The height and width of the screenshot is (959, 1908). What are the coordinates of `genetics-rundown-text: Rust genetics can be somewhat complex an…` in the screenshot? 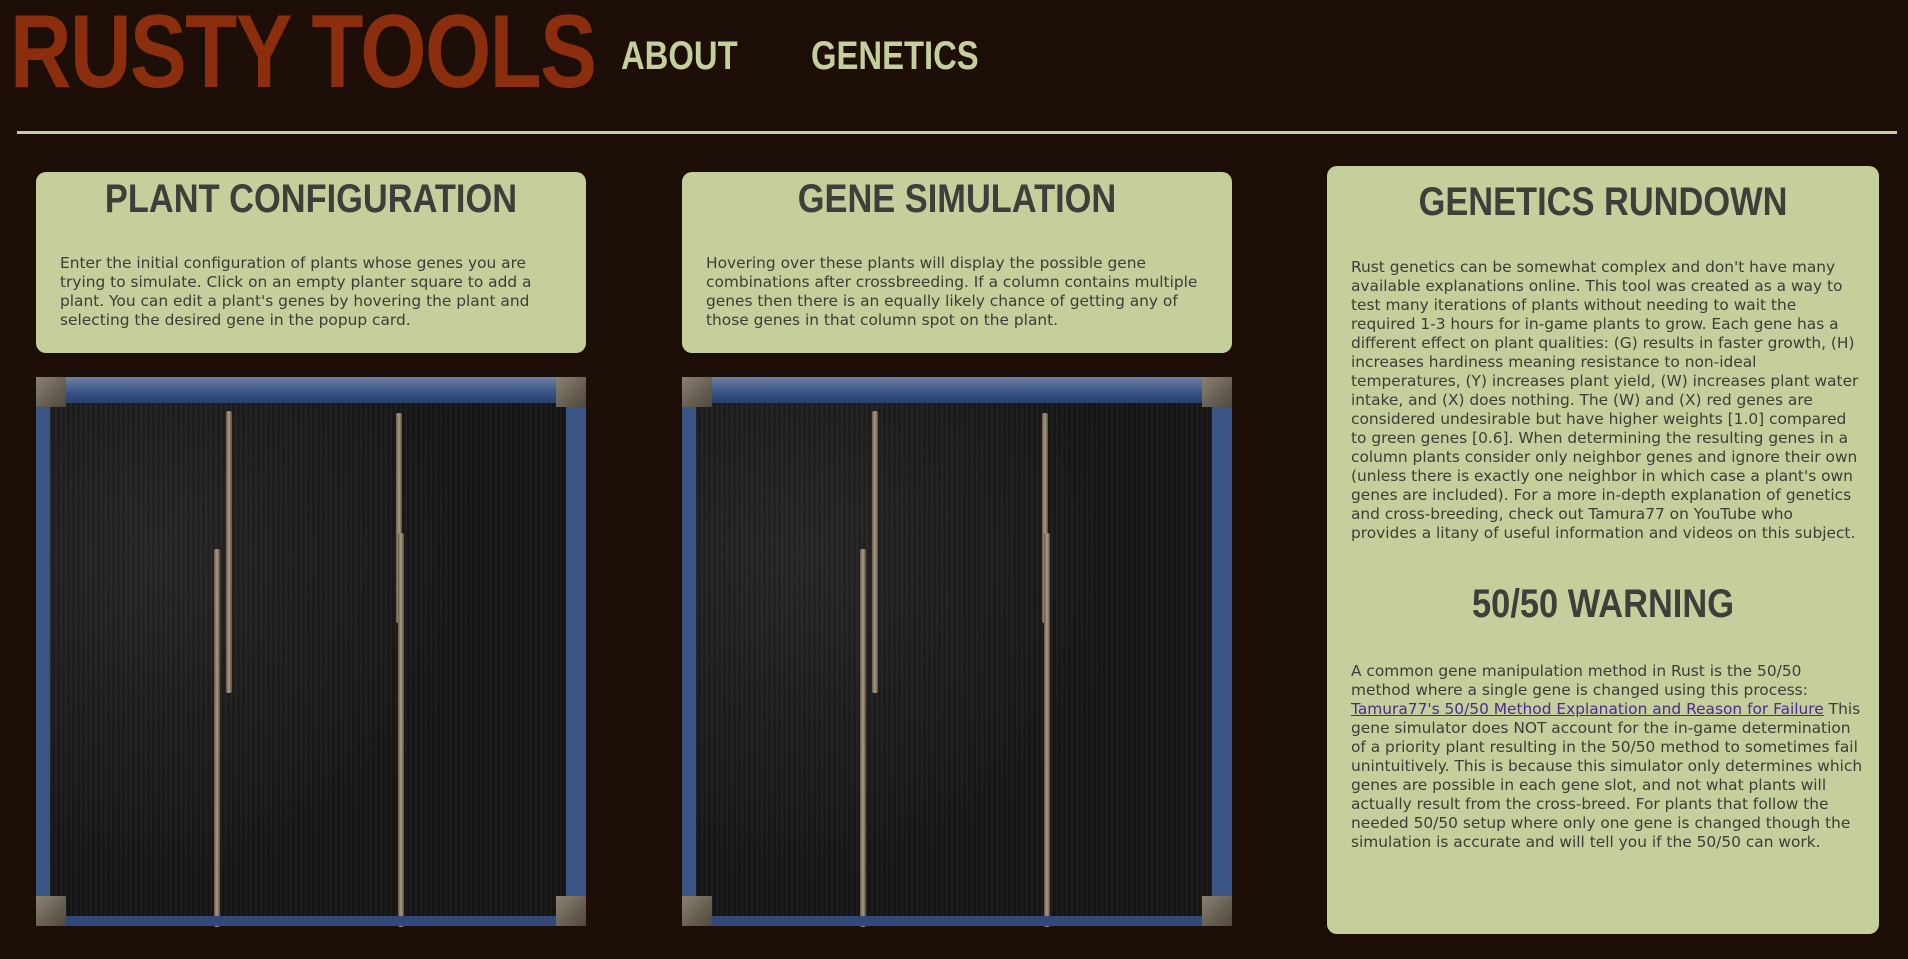 It's located at (1605, 400).